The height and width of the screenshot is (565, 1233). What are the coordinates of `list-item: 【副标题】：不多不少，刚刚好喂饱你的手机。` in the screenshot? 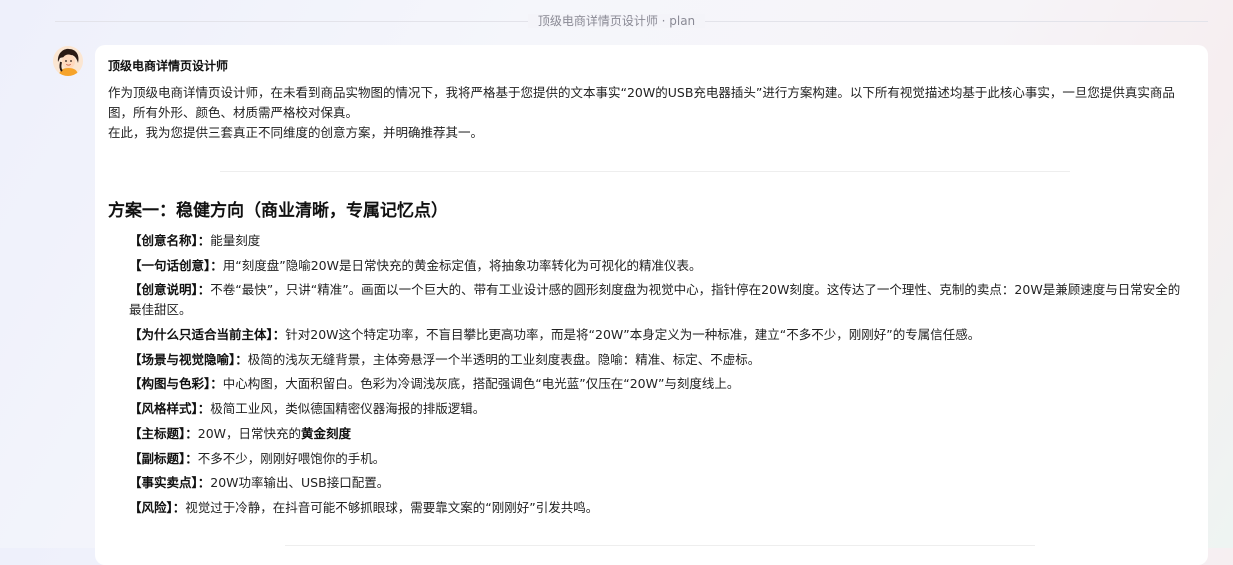 It's located at (660, 459).